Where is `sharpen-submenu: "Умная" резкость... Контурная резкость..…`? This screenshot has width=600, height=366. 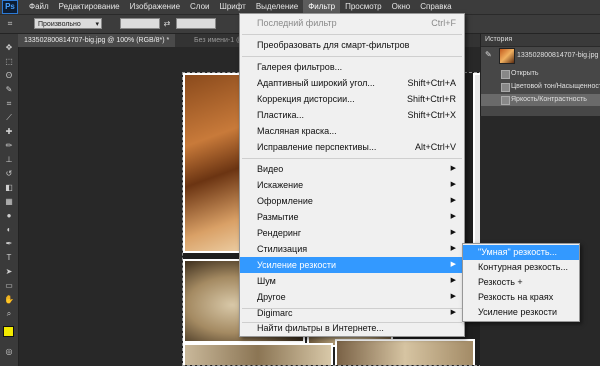
sharpen-submenu: "Умная" резкость... Контурная резкость..… is located at coordinates (521, 282).